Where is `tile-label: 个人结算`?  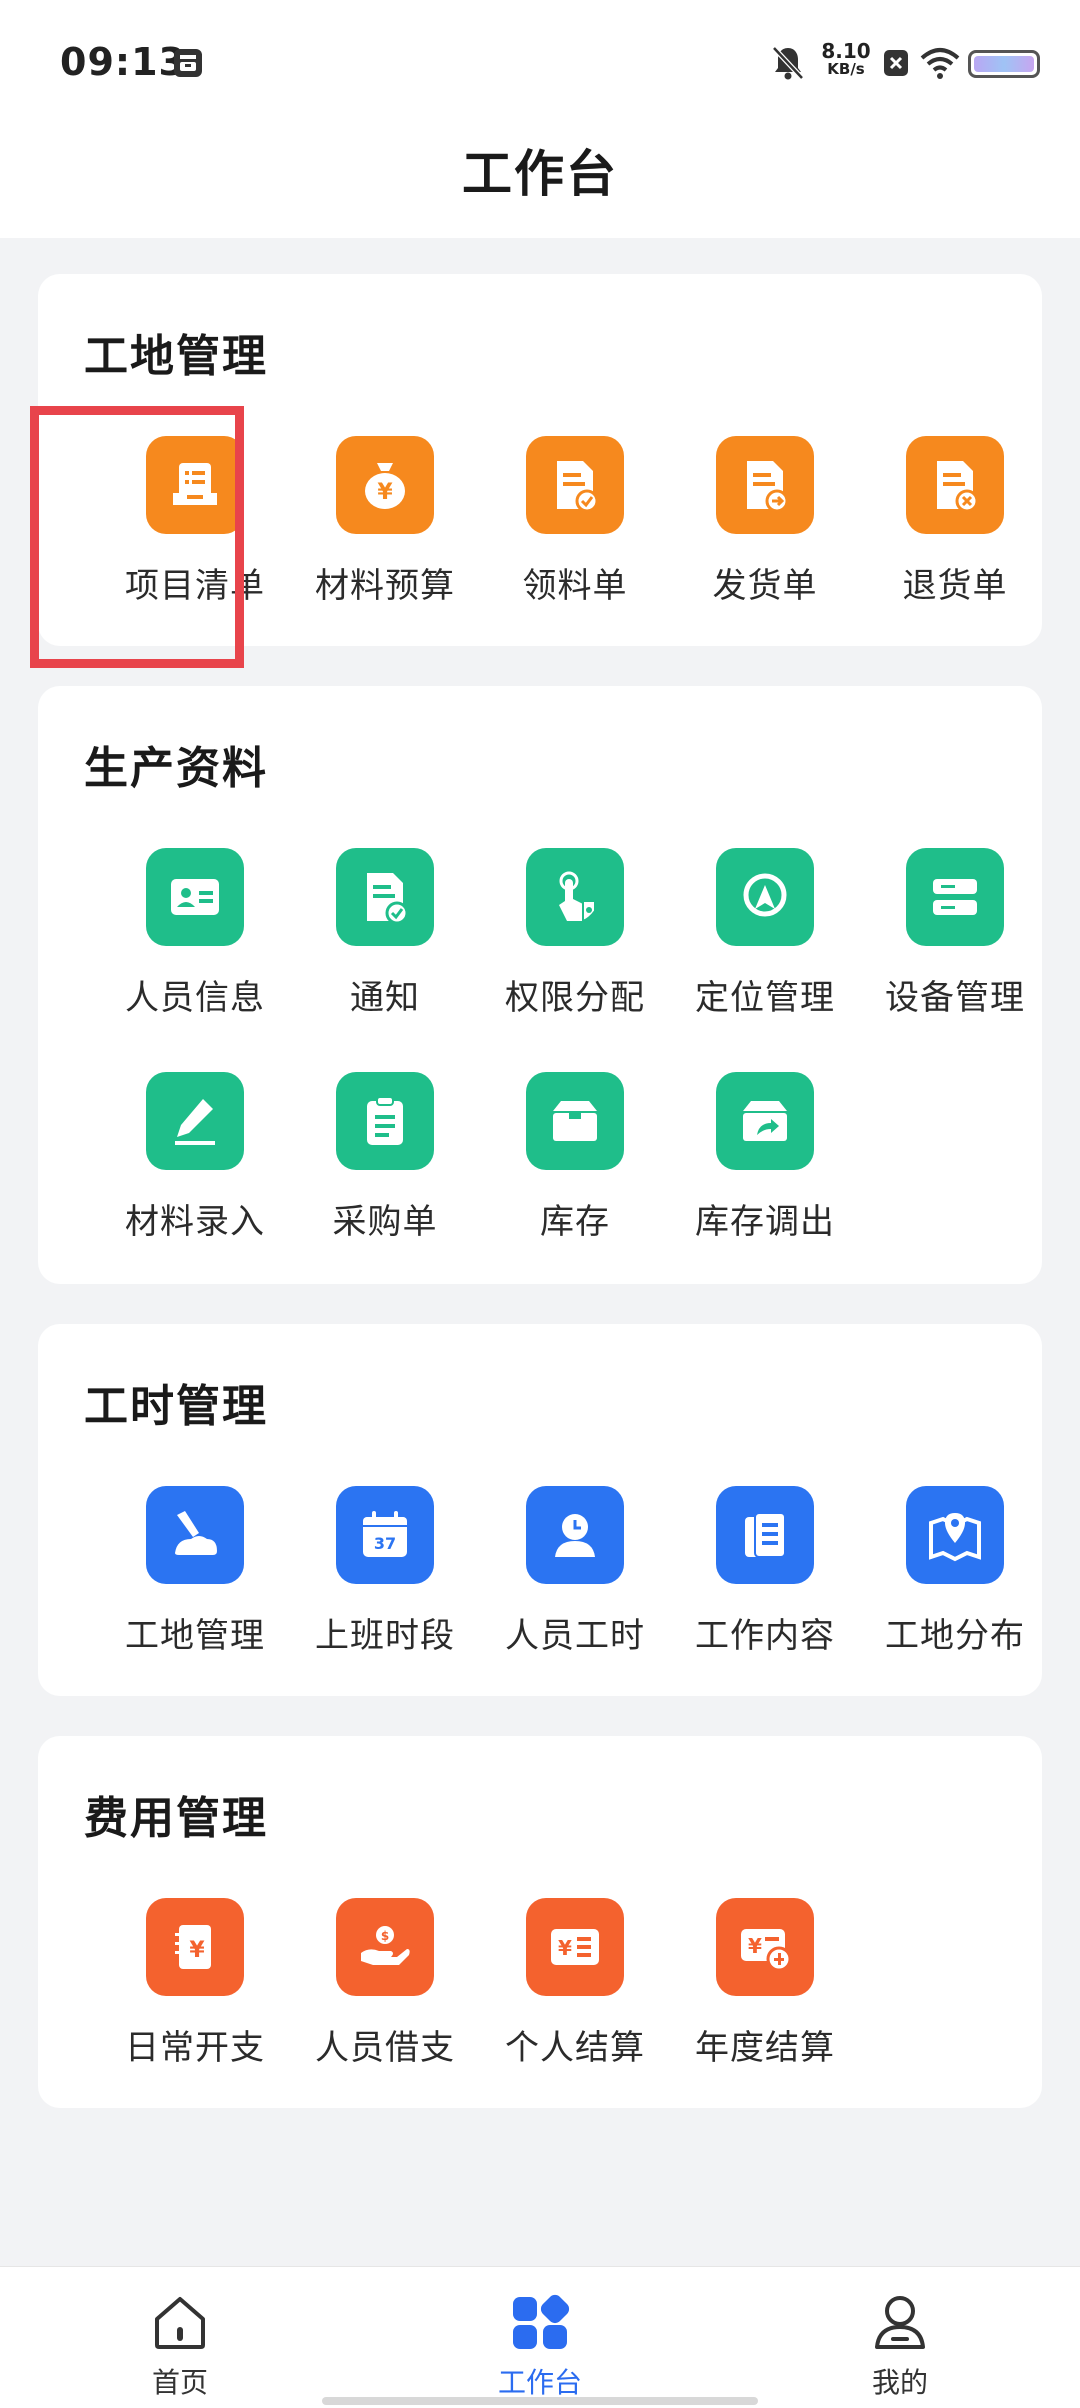 tile-label: 个人结算 is located at coordinates (575, 2048).